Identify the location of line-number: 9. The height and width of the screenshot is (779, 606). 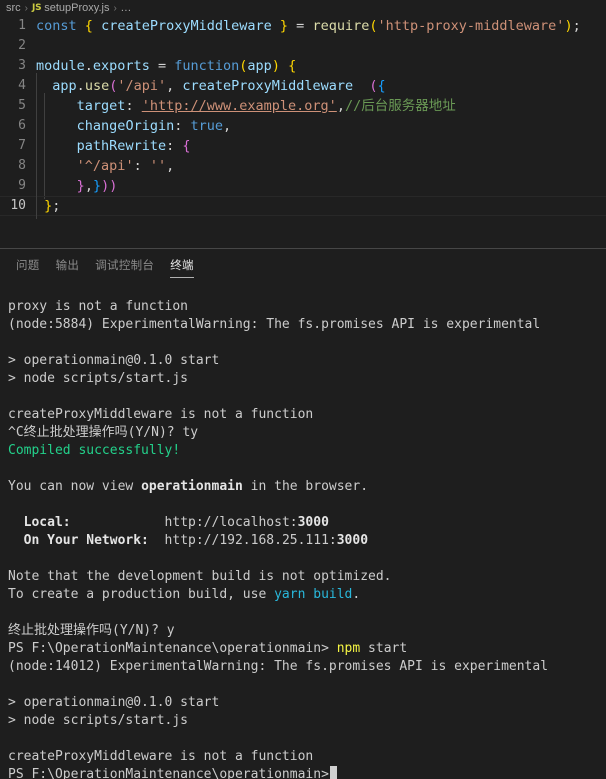
(22, 185).